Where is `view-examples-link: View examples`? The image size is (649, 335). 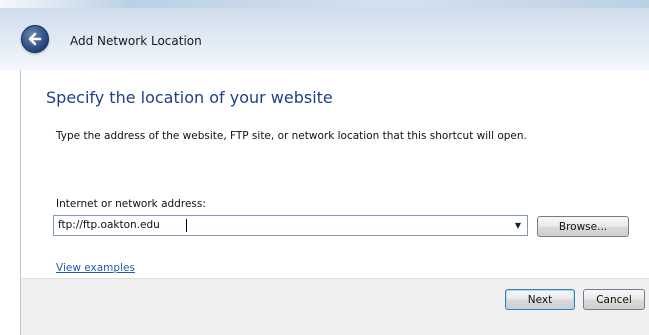 view-examples-link: View examples is located at coordinates (95, 268).